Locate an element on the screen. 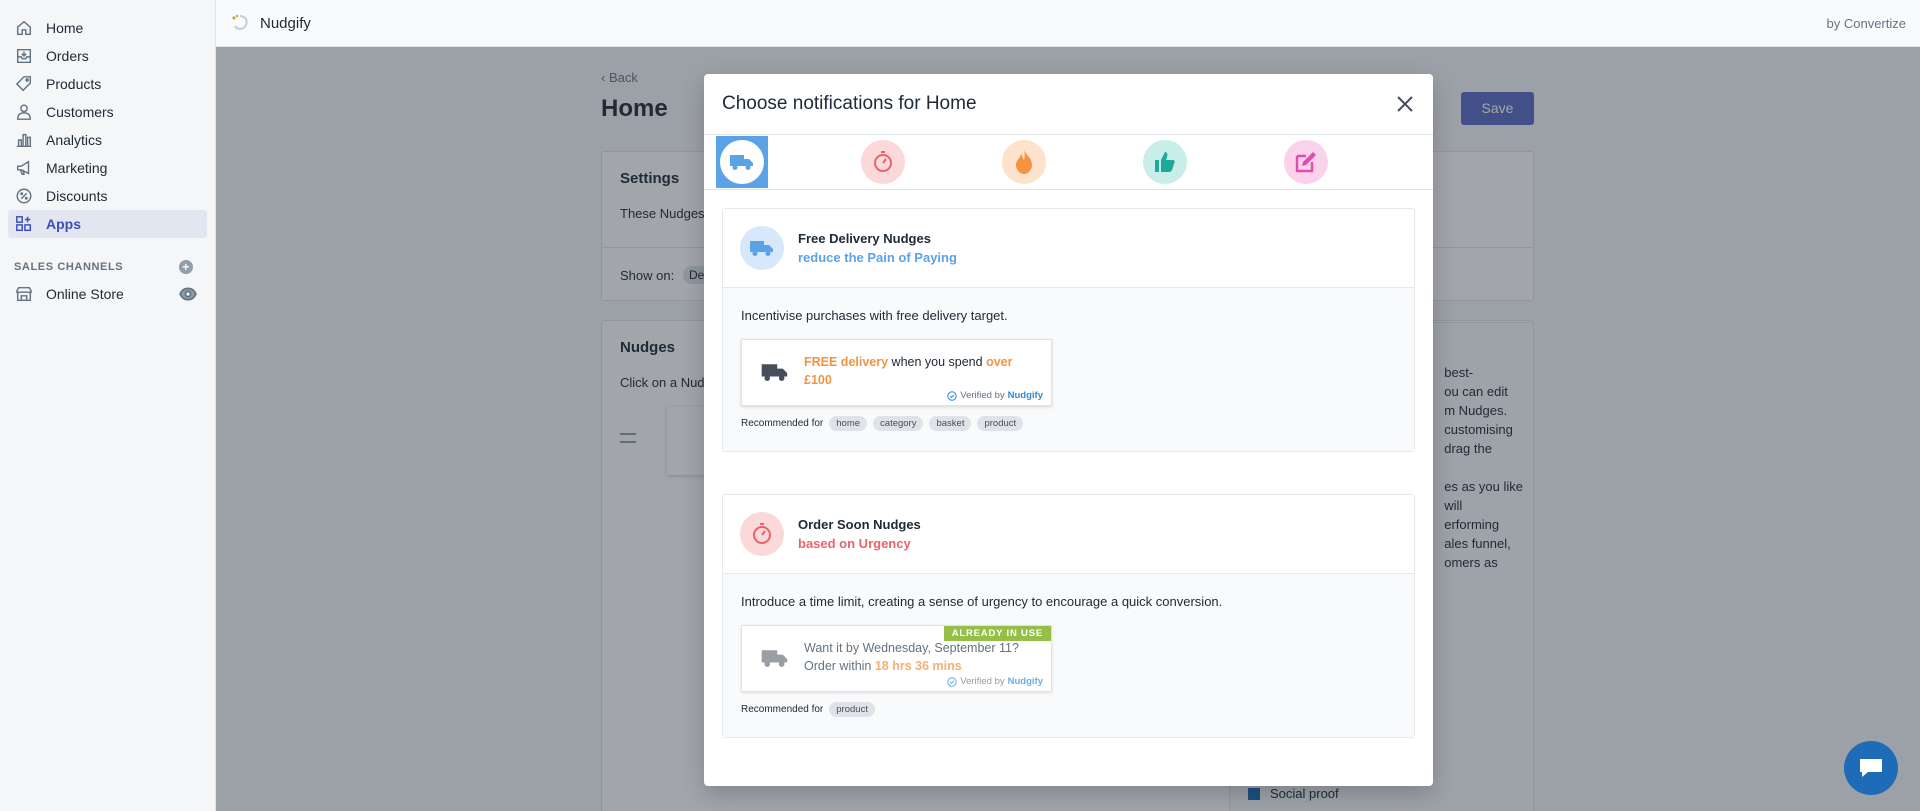 The width and height of the screenshot is (1920, 811). tab-delivery-circle is located at coordinates (742, 162).